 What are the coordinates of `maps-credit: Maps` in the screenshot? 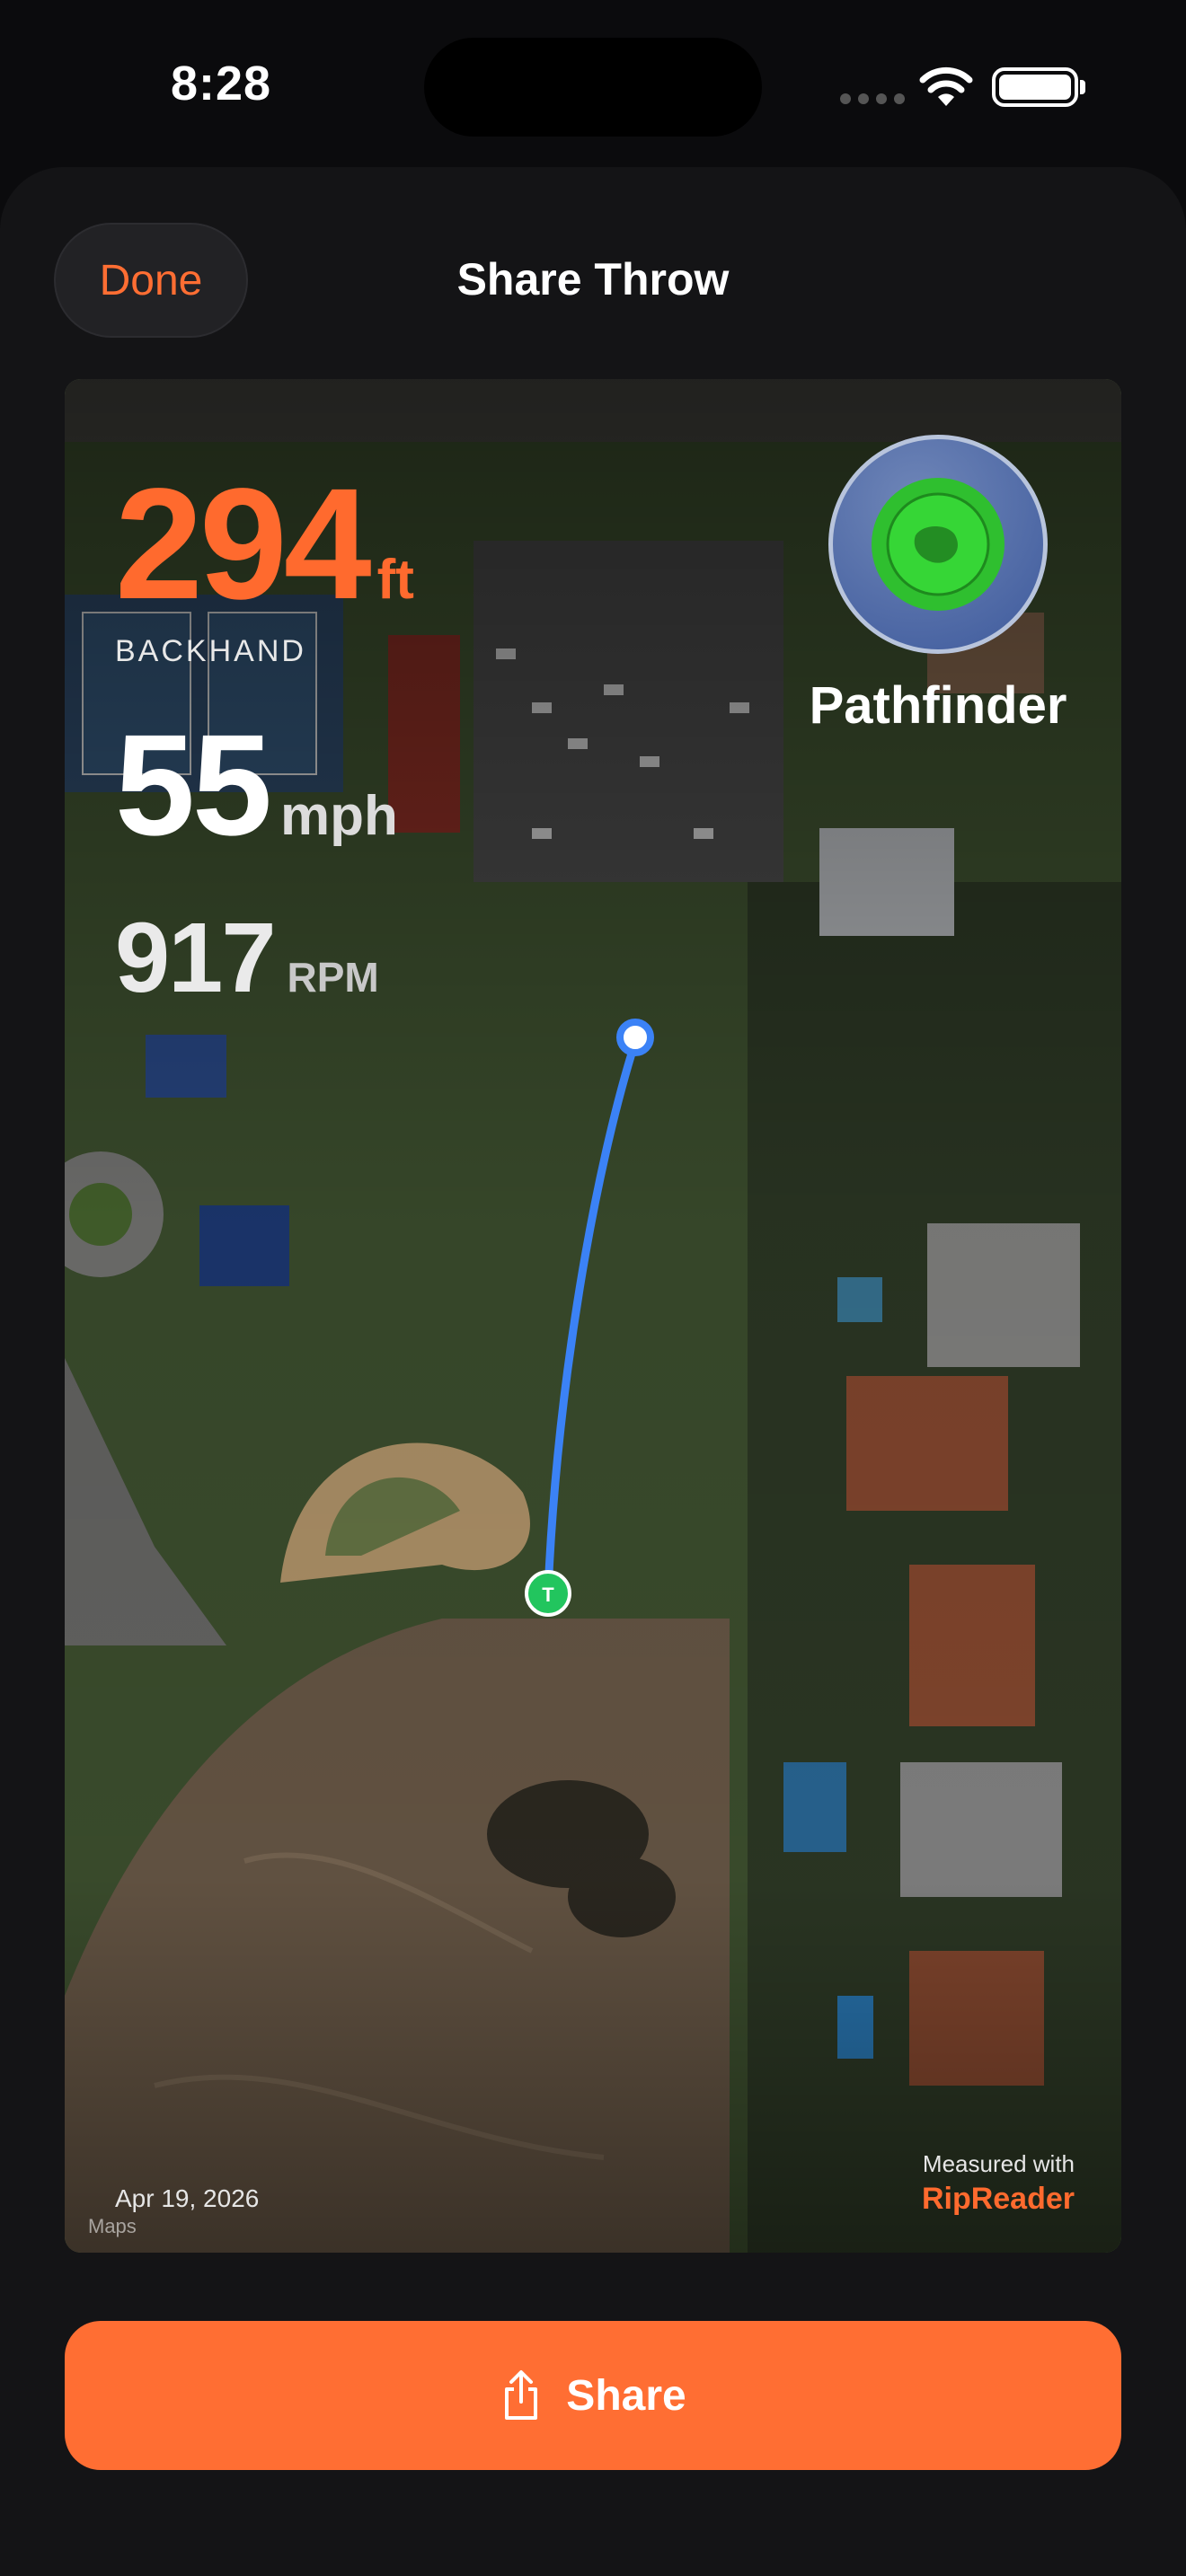 It's located at (112, 2226).